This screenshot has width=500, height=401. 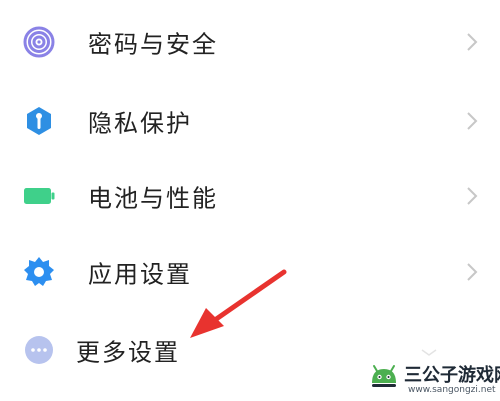 What do you see at coordinates (452, 390) in the screenshot?
I see `watermark-url: www.sangongzi.net` at bounding box center [452, 390].